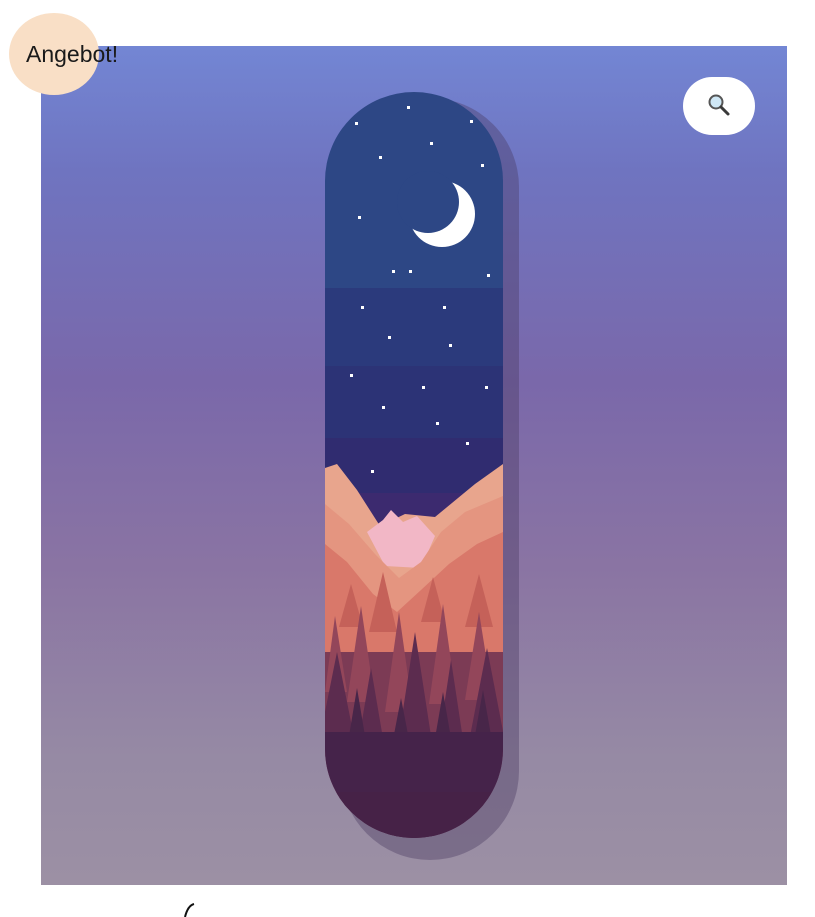 This screenshot has width=815, height=917. Describe the element at coordinates (72, 53) in the screenshot. I see `sale-badge-label: Angebot!` at that location.